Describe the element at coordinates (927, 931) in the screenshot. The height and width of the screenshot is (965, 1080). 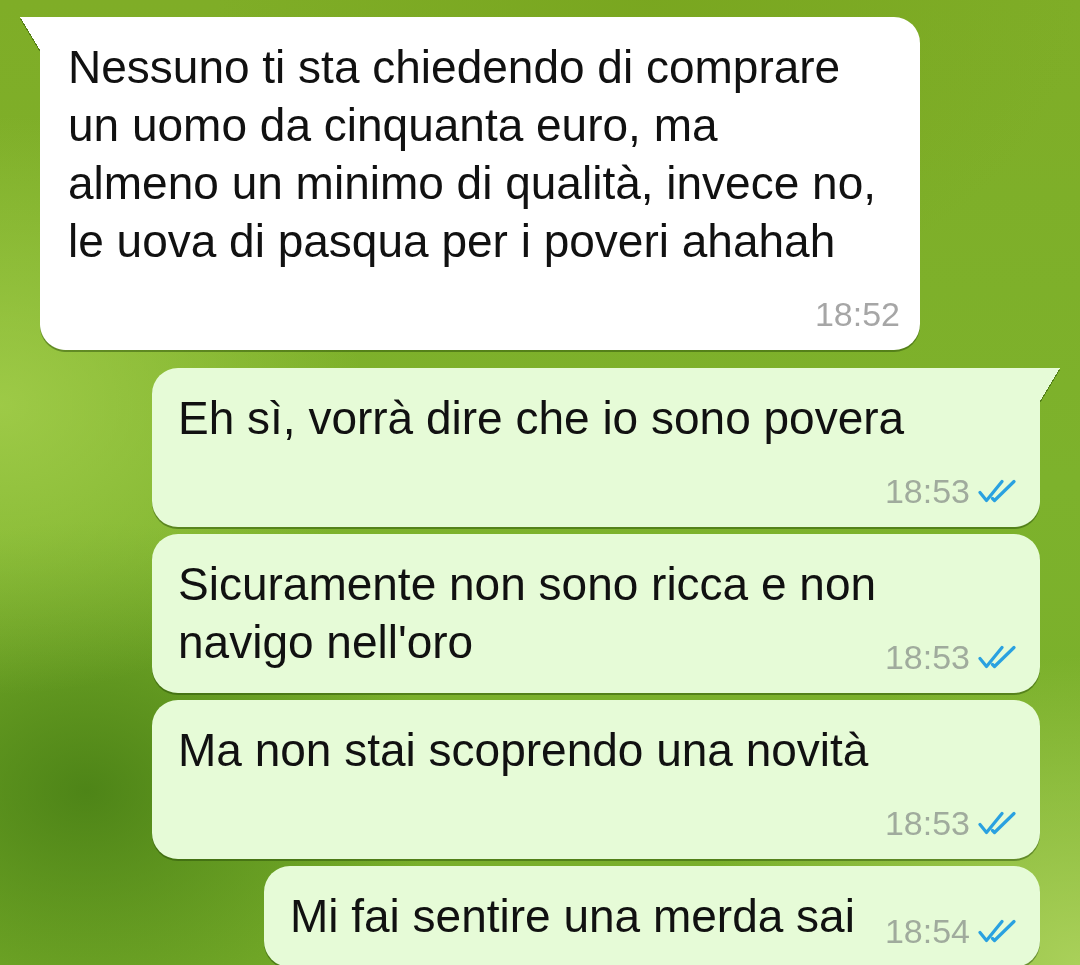
I see `message-time: 18:54` at that location.